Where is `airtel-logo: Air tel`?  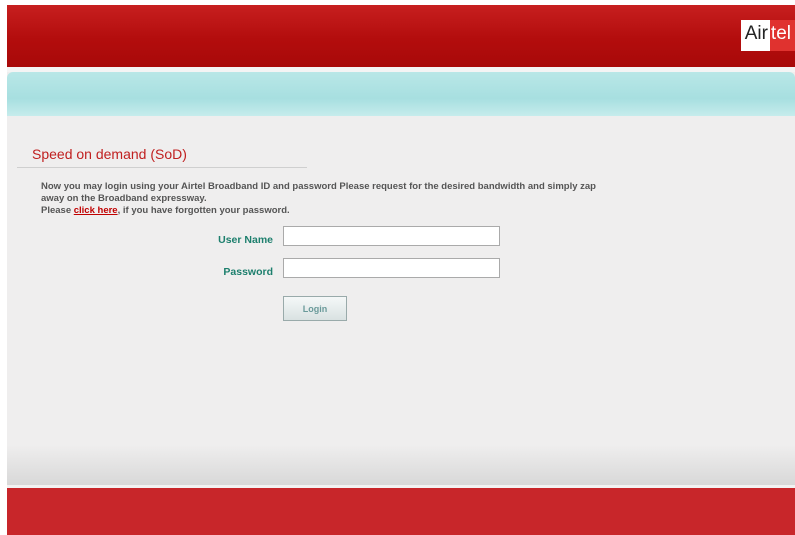 airtel-logo: Air tel is located at coordinates (767, 35).